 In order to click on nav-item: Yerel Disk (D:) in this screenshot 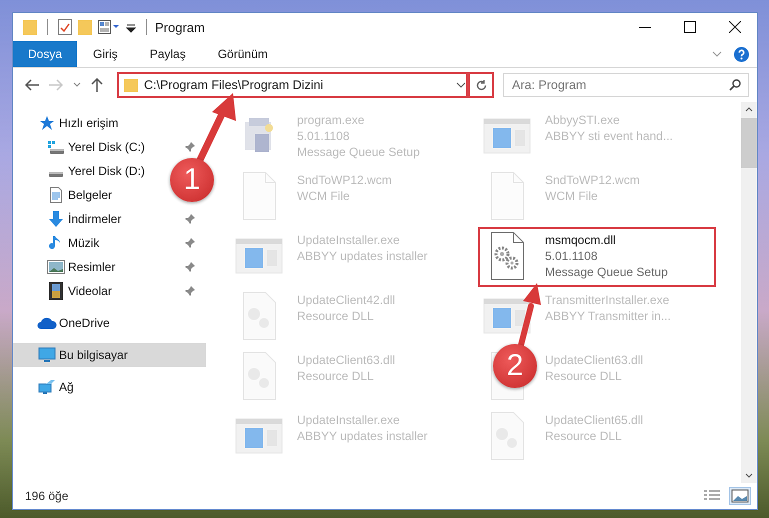, I will do `click(84, 171)`.